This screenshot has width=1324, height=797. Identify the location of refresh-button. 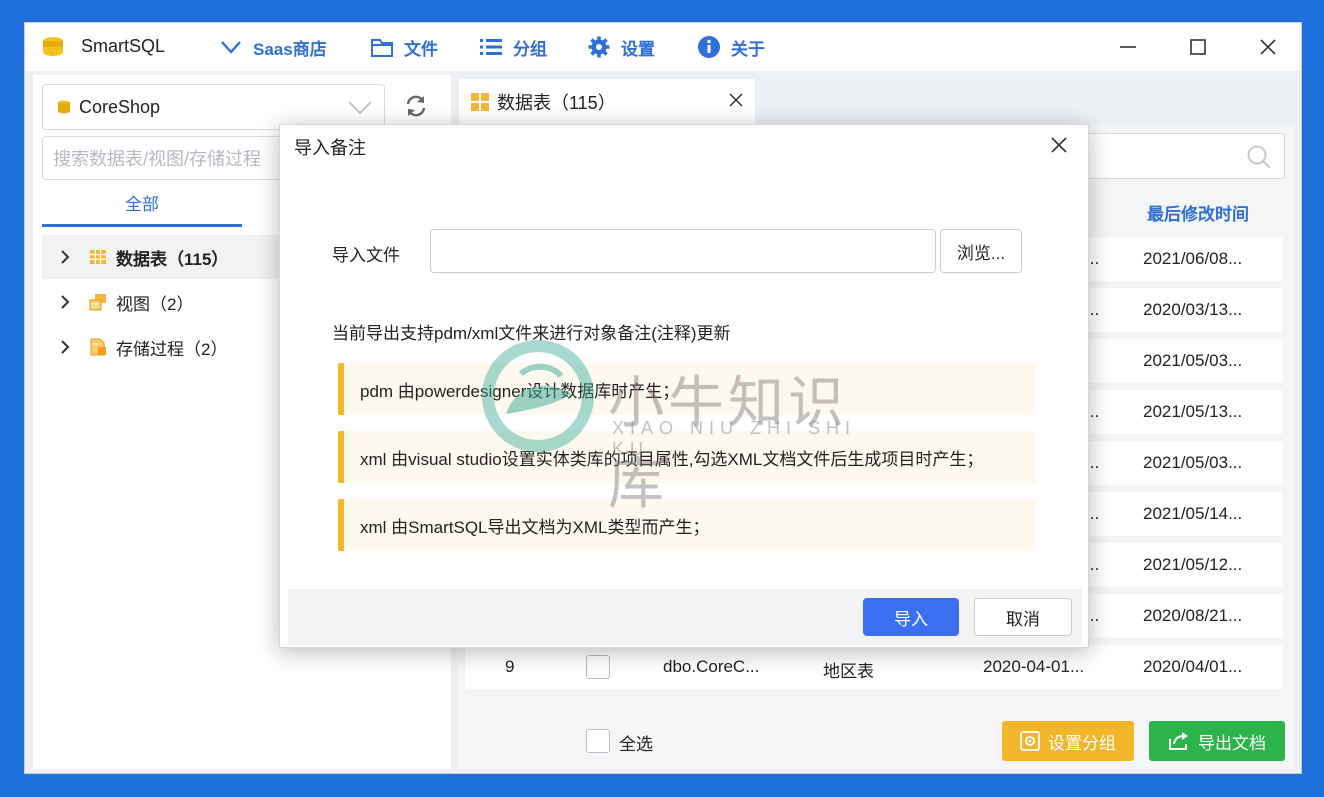
(416, 106).